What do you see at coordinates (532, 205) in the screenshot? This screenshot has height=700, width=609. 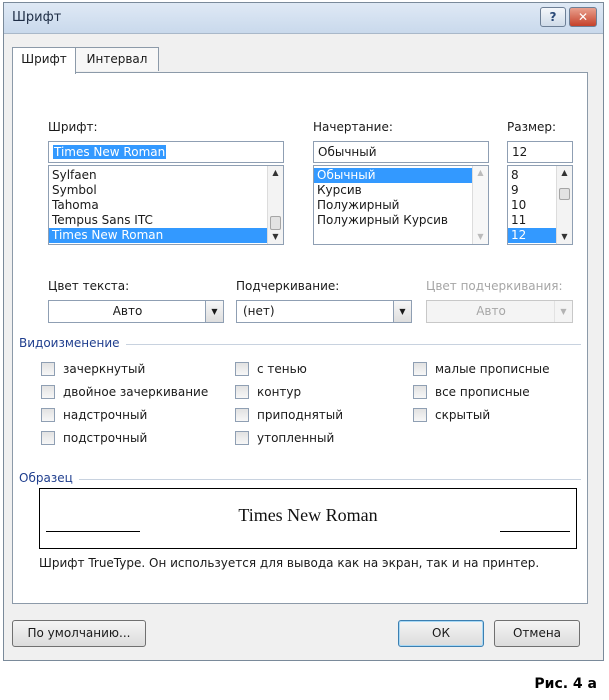 I see `size-list-item: 10` at bounding box center [532, 205].